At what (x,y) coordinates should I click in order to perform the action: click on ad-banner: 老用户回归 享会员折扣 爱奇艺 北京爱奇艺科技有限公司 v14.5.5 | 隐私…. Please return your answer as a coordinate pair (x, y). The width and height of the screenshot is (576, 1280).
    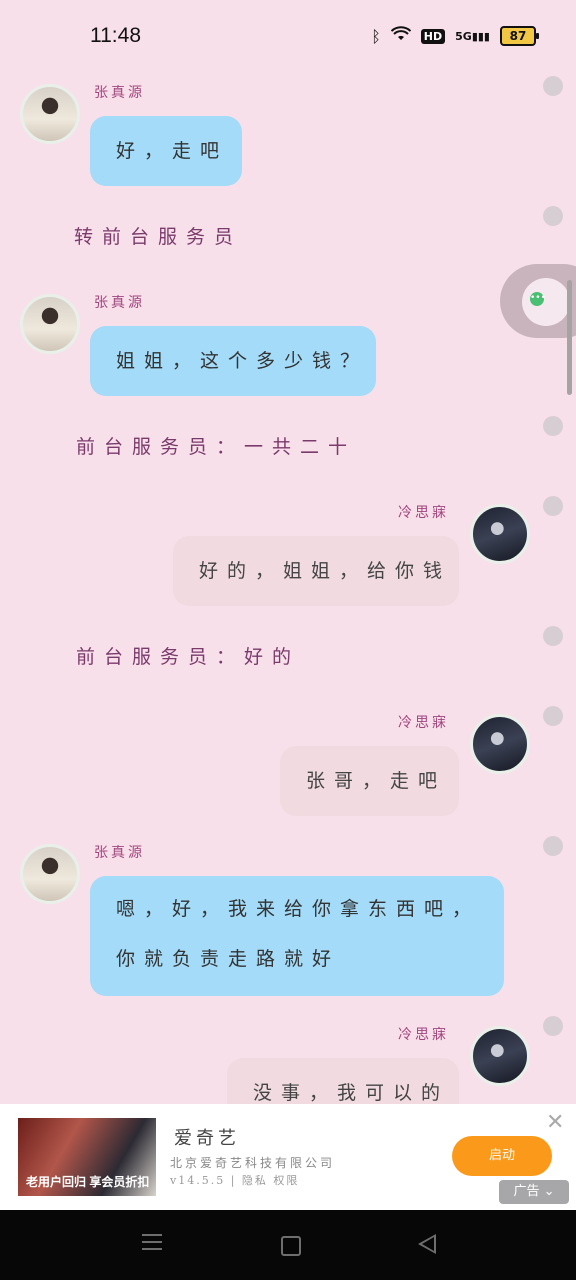
    Looking at the image, I should click on (288, 1157).